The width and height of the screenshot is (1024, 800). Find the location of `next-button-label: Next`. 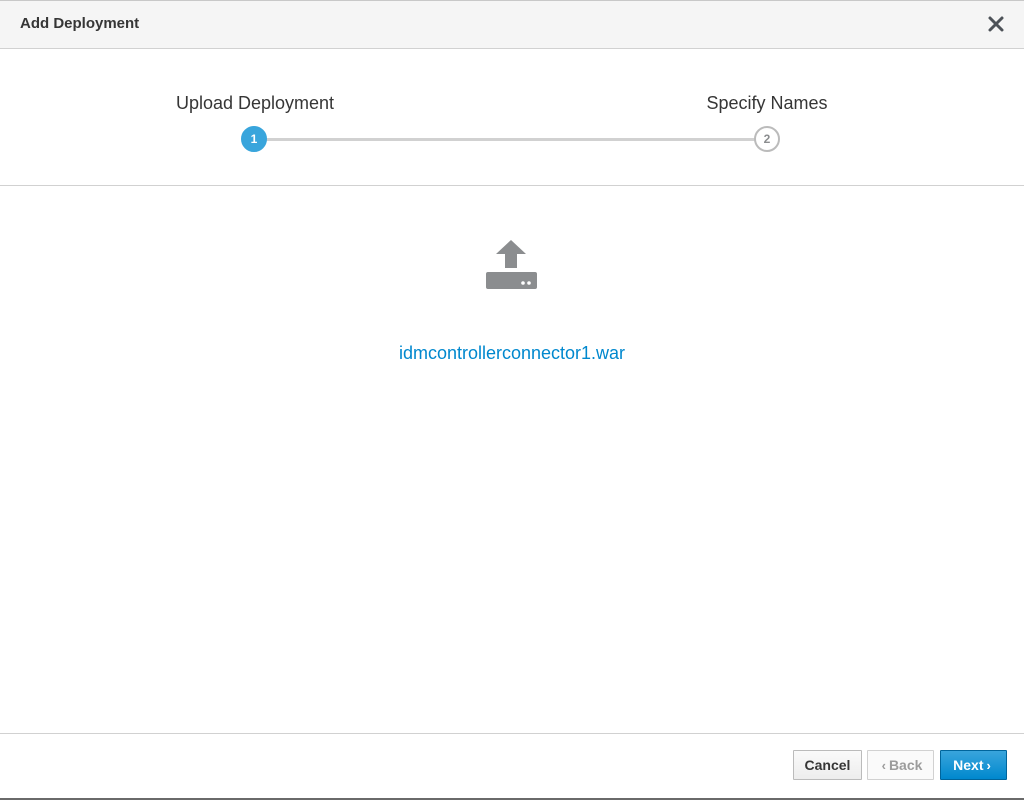

next-button-label: Next is located at coordinates (968, 765).